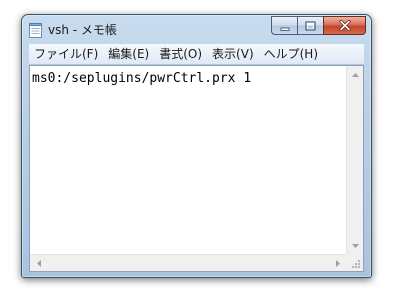 Image resolution: width=402 pixels, height=307 pixels. Describe the element at coordinates (38, 263) in the screenshot. I see `scroll-left-arrow-icon` at that location.